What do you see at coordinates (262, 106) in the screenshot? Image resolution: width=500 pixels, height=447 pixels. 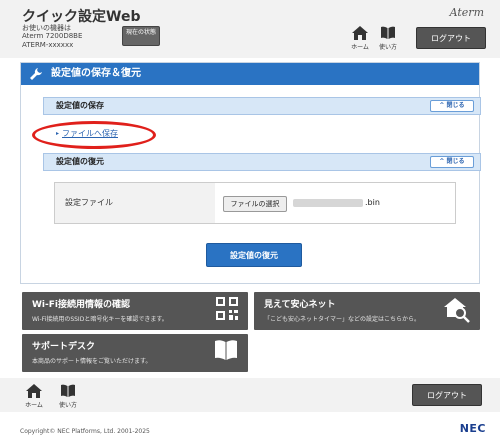 I see `save-section-header: 設定値の保存 ^ 閉じる` at bounding box center [262, 106].